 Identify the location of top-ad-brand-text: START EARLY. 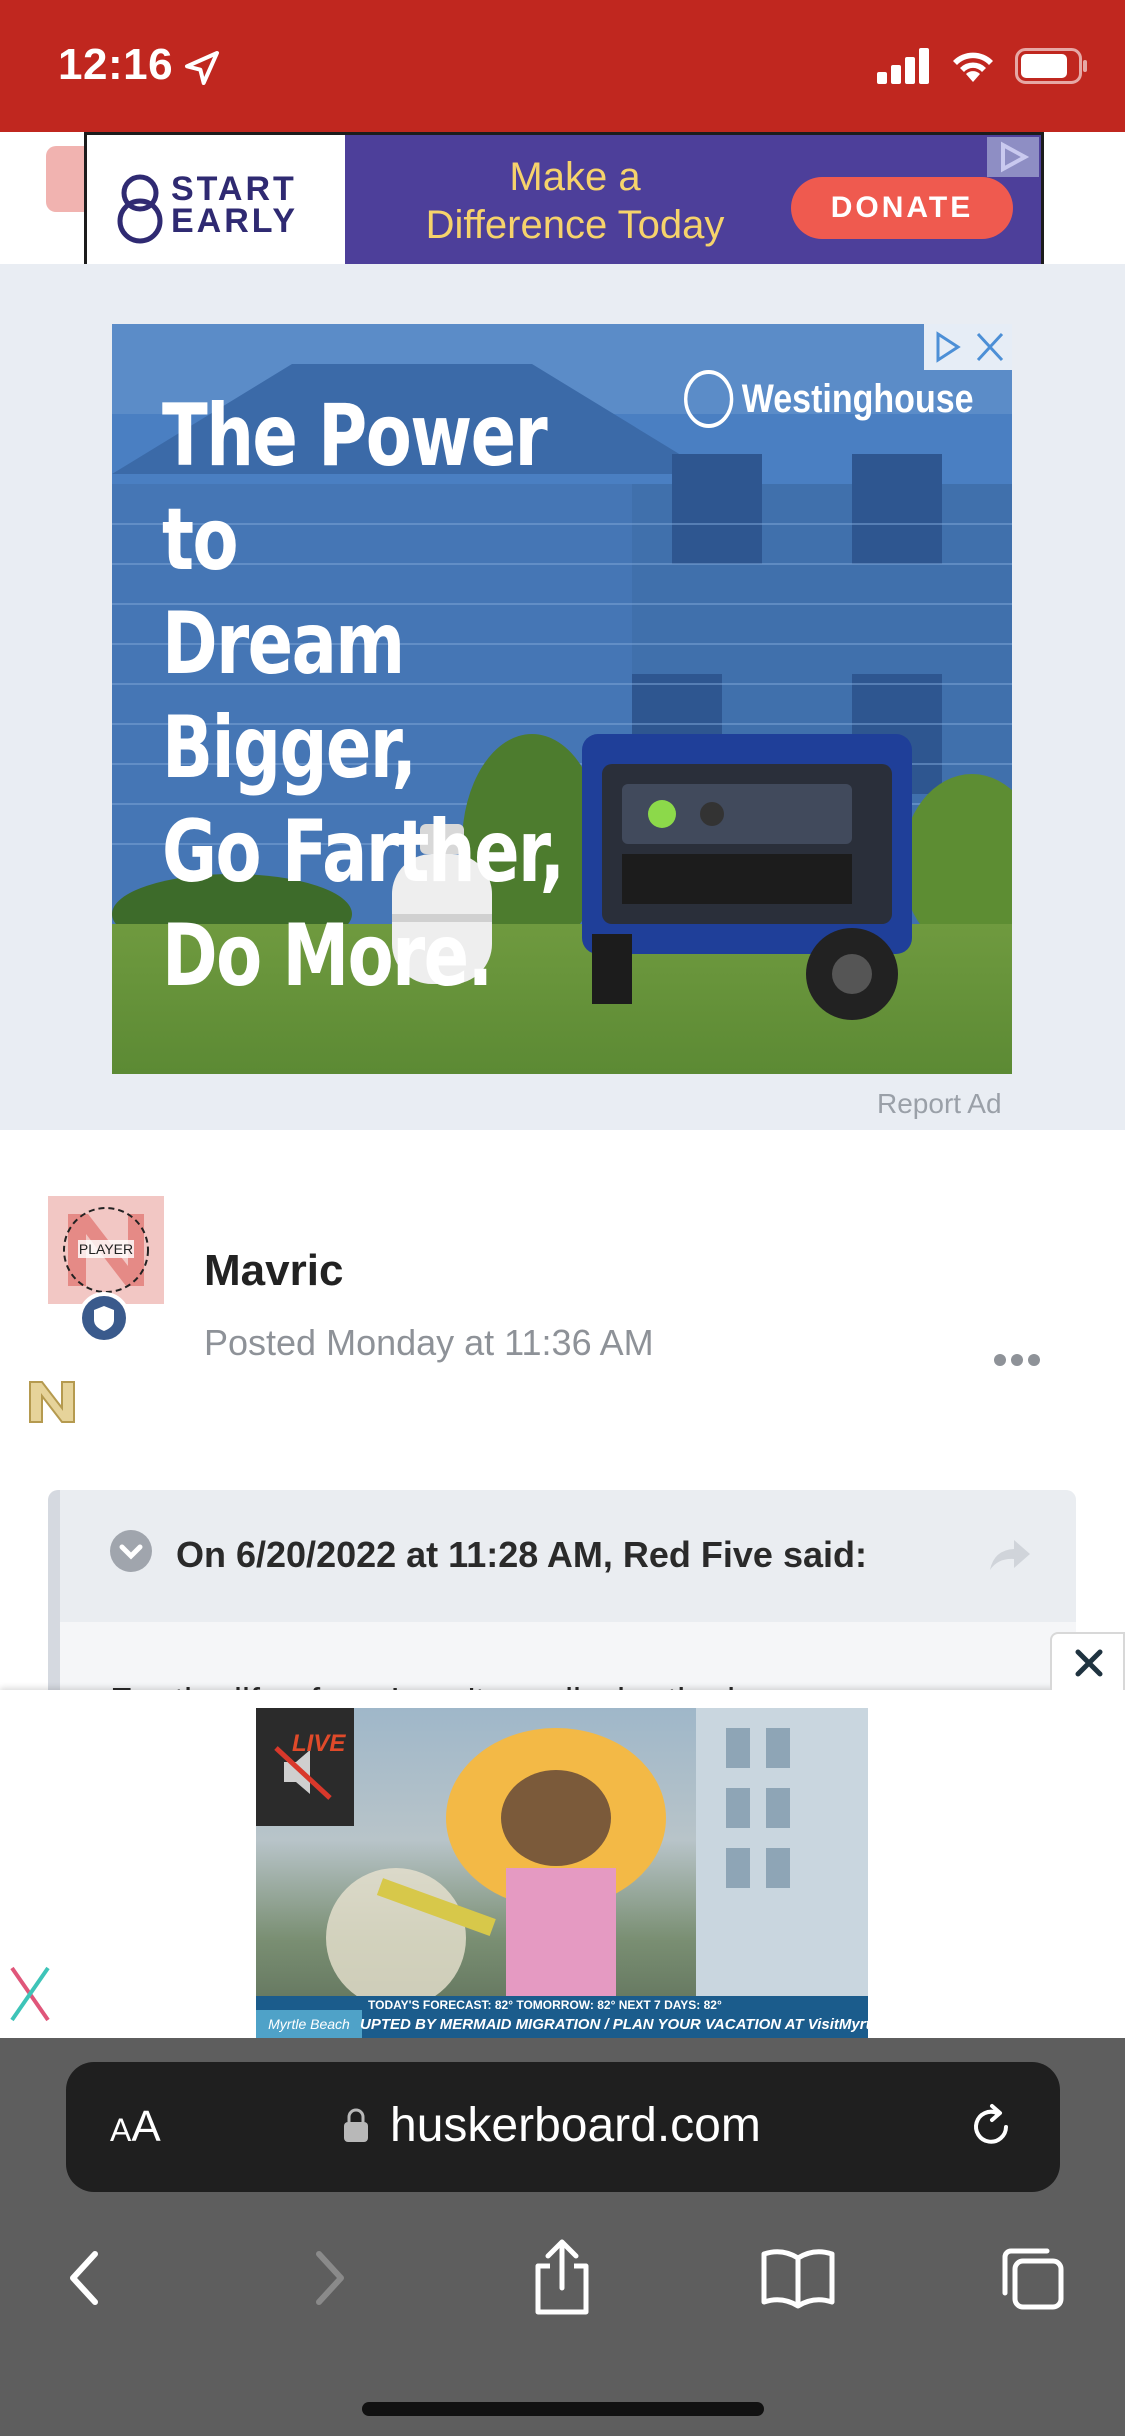
(235, 205).